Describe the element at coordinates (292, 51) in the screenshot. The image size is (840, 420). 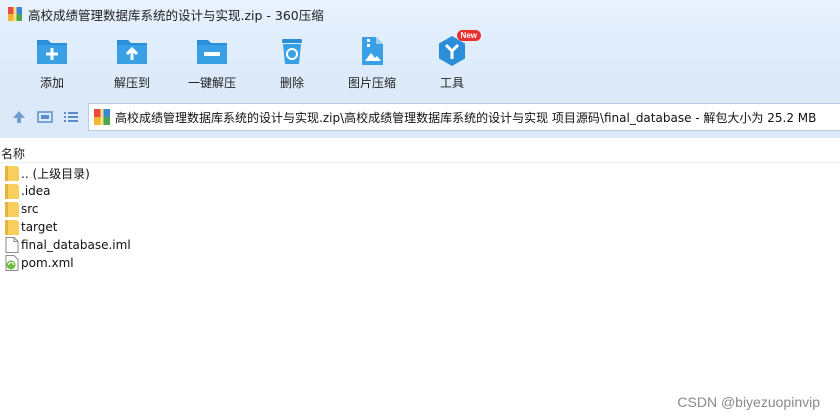
I see `delete-icon` at that location.